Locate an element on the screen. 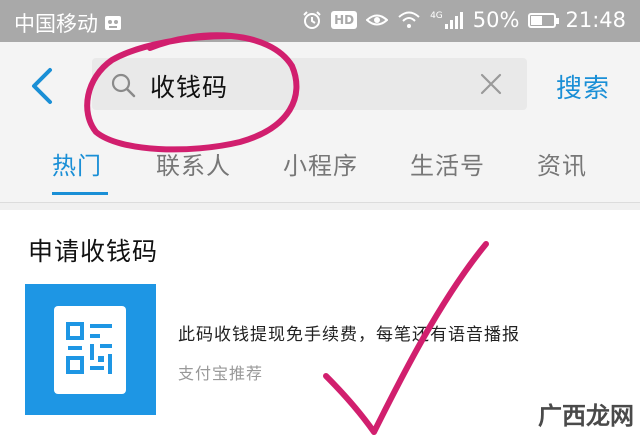 Image resolution: width=640 pixels, height=439 pixels. result-source: 支付宝推荐 is located at coordinates (221, 373).